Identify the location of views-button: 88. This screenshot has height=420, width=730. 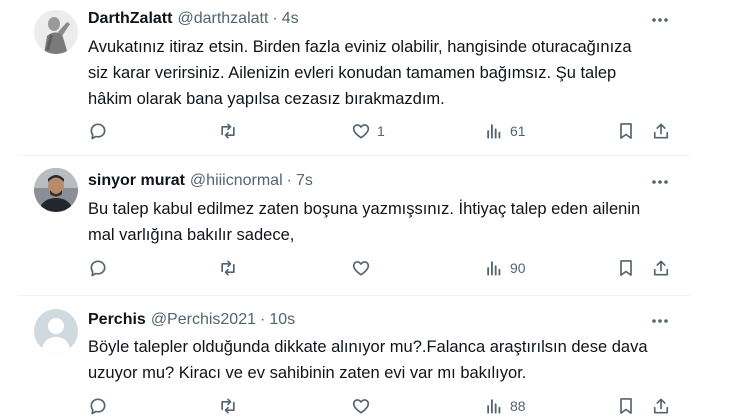
(505, 406).